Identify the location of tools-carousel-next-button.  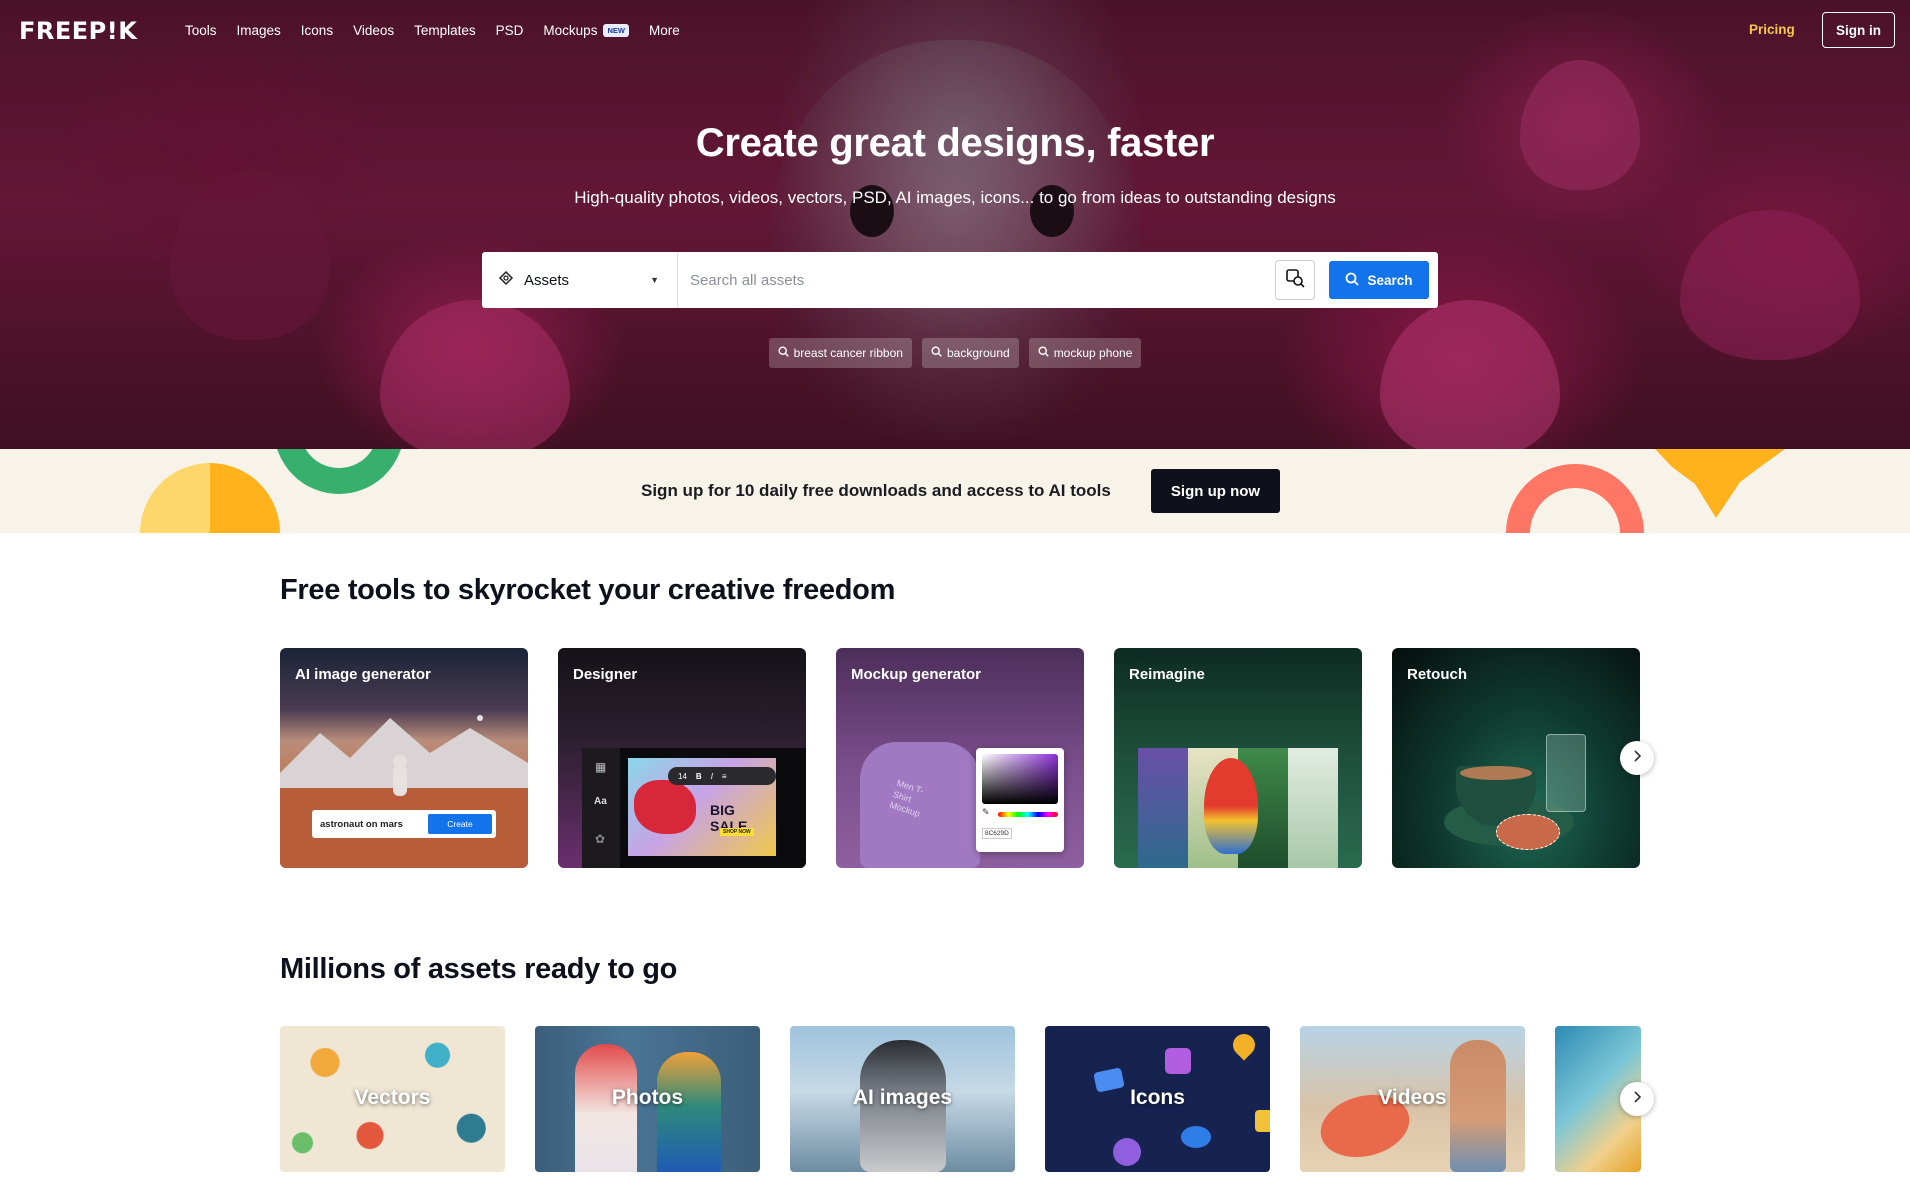
(1637, 758).